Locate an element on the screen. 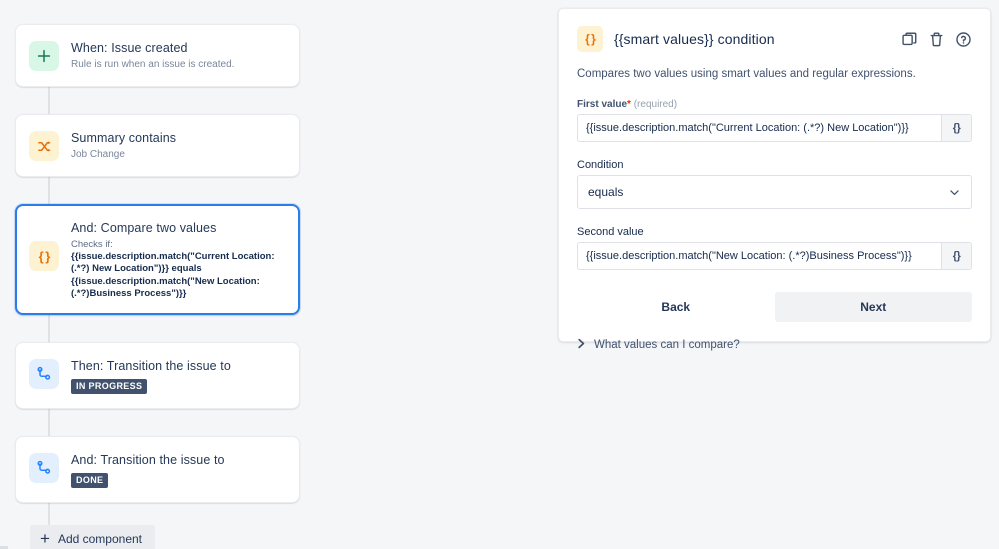 Image resolution: width=999 pixels, height=549 pixels. first-value-label-text: First value is located at coordinates (602, 104).